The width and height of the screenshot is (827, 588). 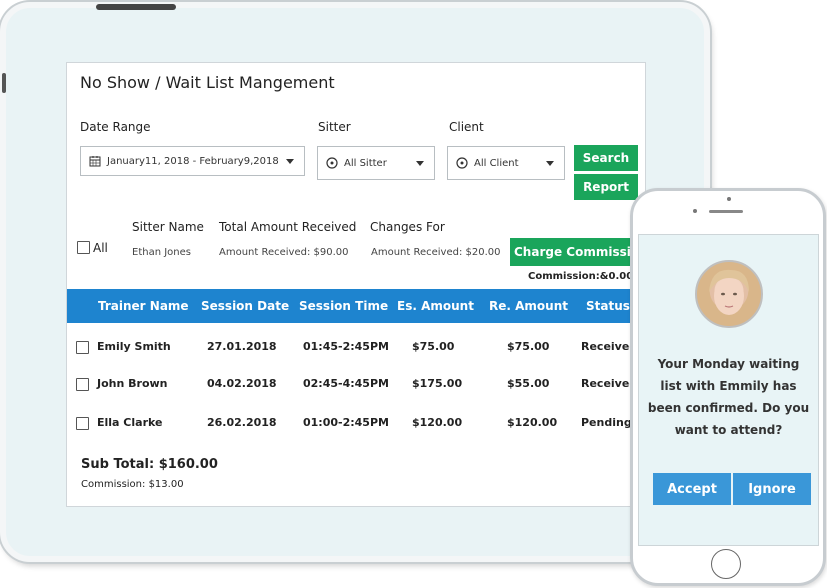 What do you see at coordinates (100, 248) in the screenshot?
I see `select-all-label: All` at bounding box center [100, 248].